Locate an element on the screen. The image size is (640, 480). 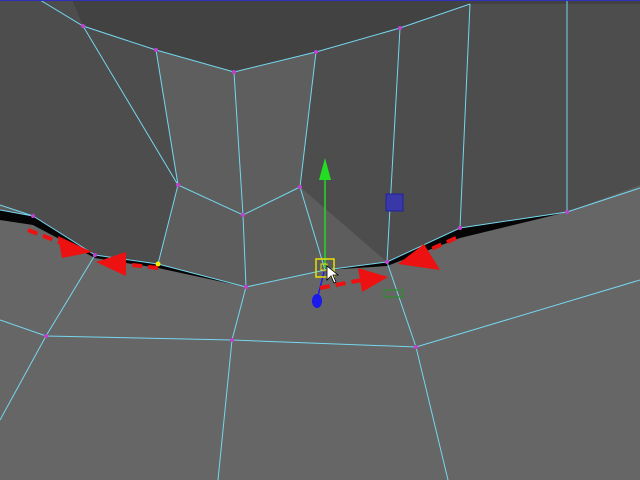
plane-handle is located at coordinates (394, 202).